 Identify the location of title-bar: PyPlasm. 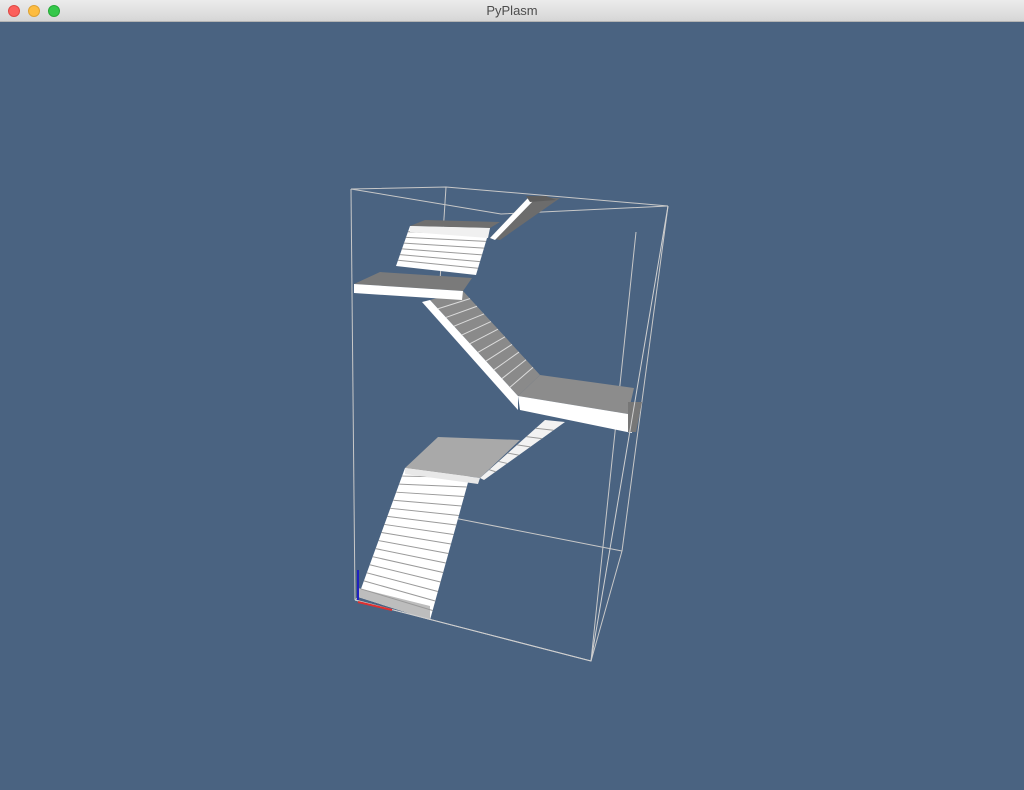
(512, 11).